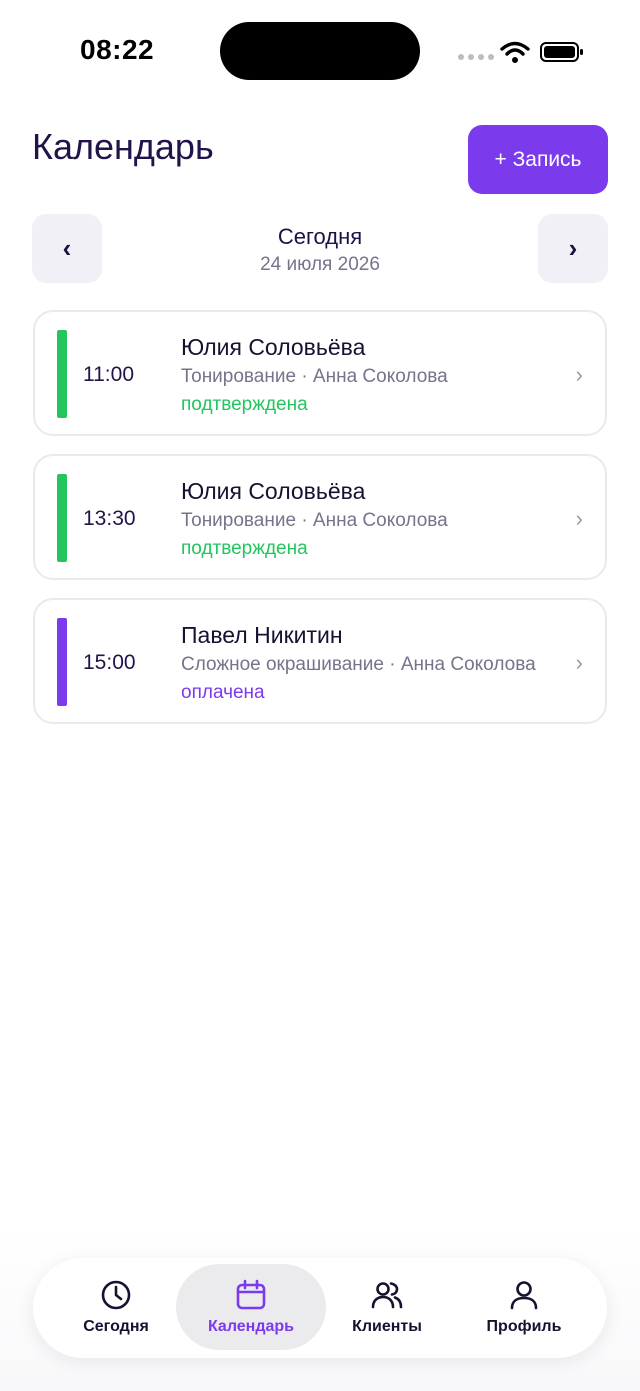 This screenshot has width=640, height=1391. Describe the element at coordinates (524, 1326) in the screenshot. I see `tab-label: Профиль` at that location.